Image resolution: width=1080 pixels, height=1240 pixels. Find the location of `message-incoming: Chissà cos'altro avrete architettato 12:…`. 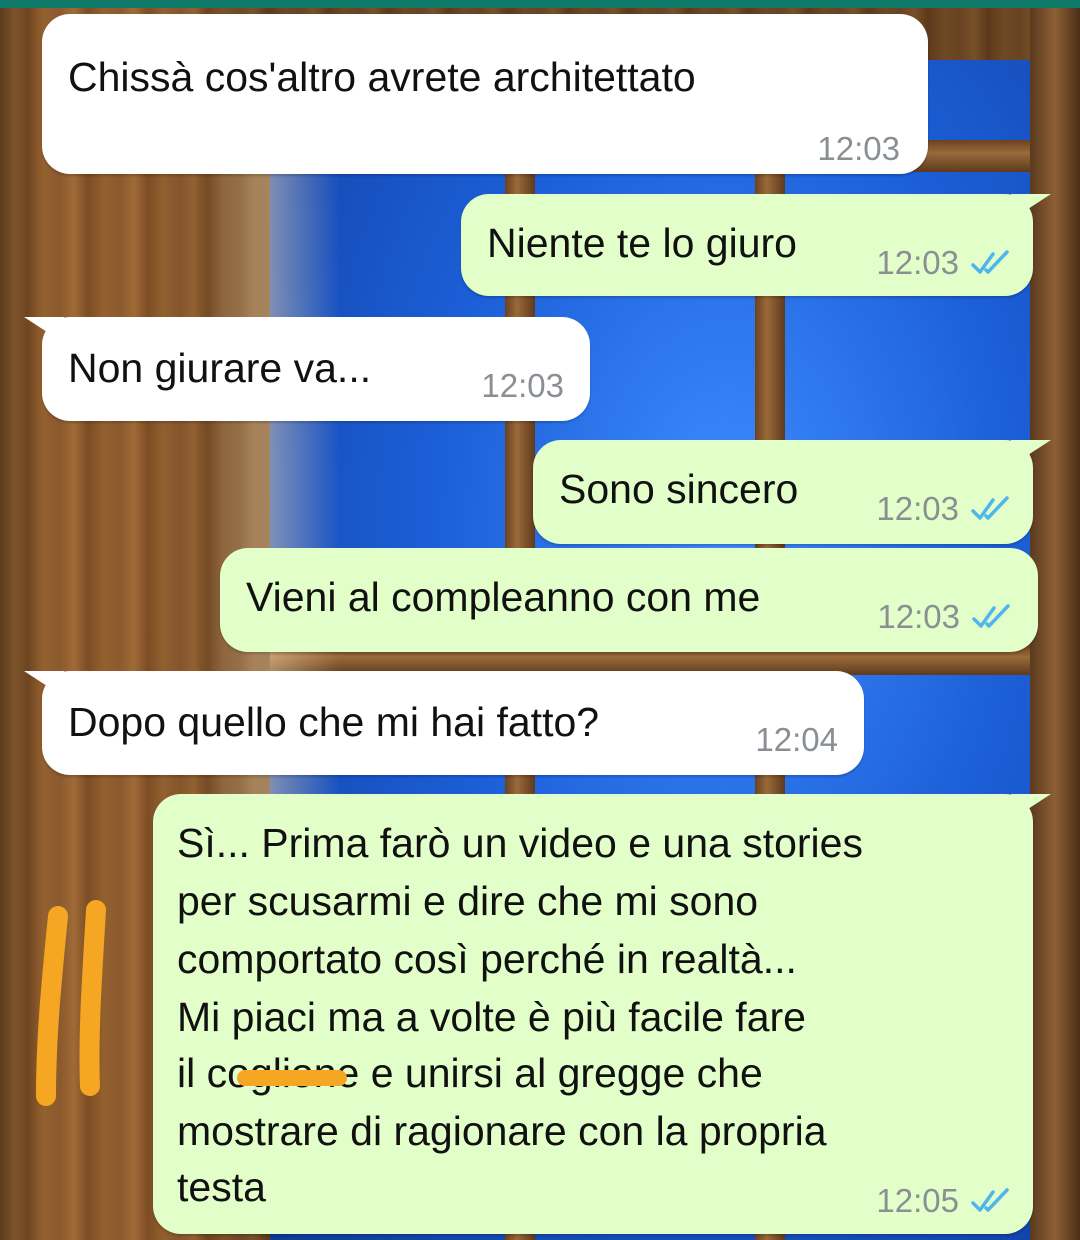

message-incoming: Chissà cos'altro avrete architettato 12:… is located at coordinates (485, 94).